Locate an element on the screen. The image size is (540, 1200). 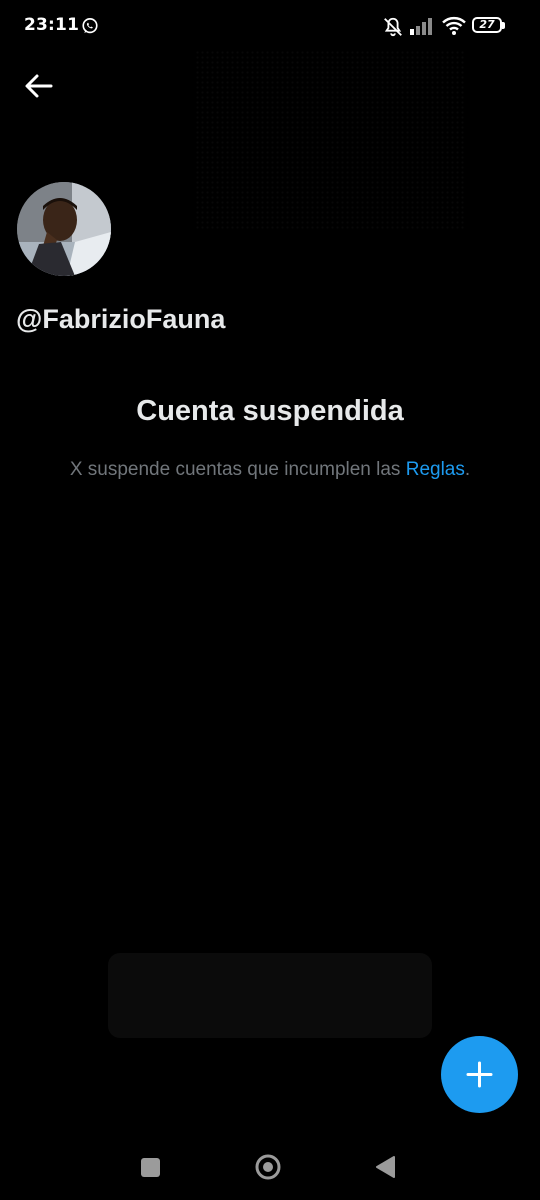
plus-icon is located at coordinates (479, 1074).